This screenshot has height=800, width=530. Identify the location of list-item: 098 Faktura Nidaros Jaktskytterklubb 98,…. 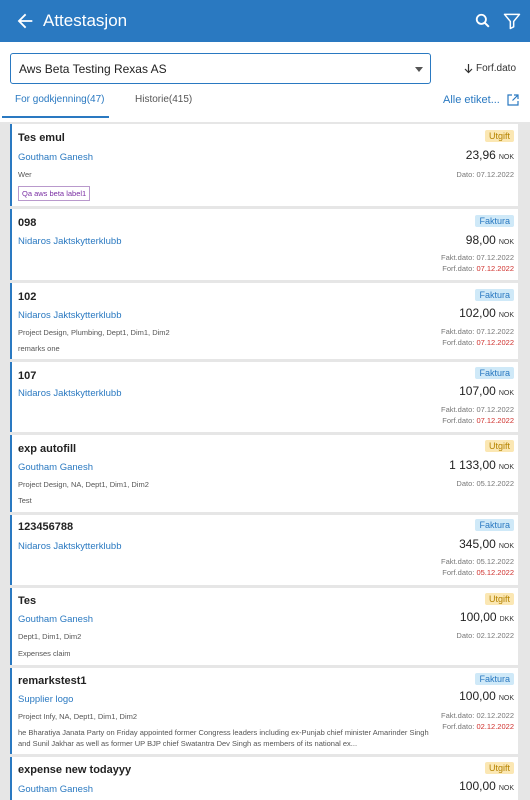
(264, 244).